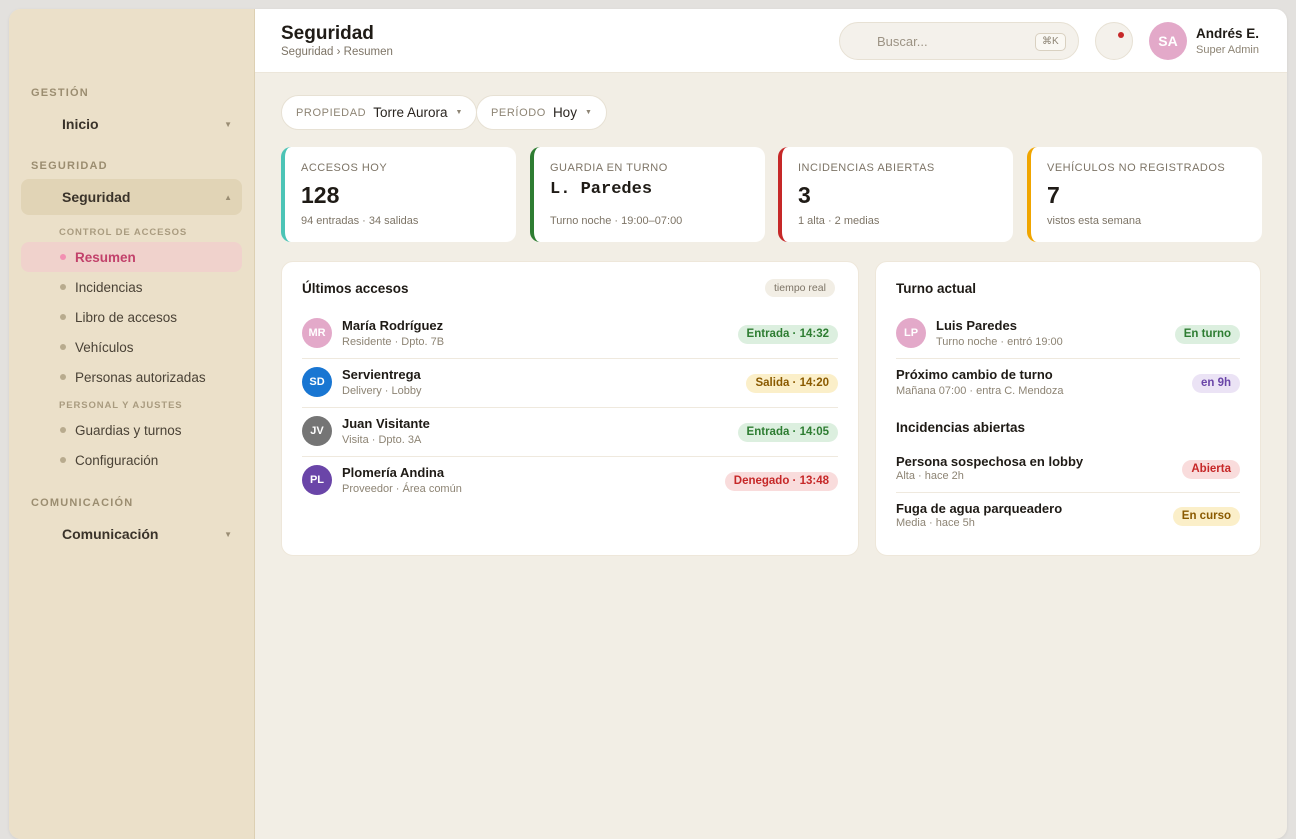  What do you see at coordinates (999, 342) in the screenshot?
I see `guard-meta: Turno noche · entró 19:00` at bounding box center [999, 342].